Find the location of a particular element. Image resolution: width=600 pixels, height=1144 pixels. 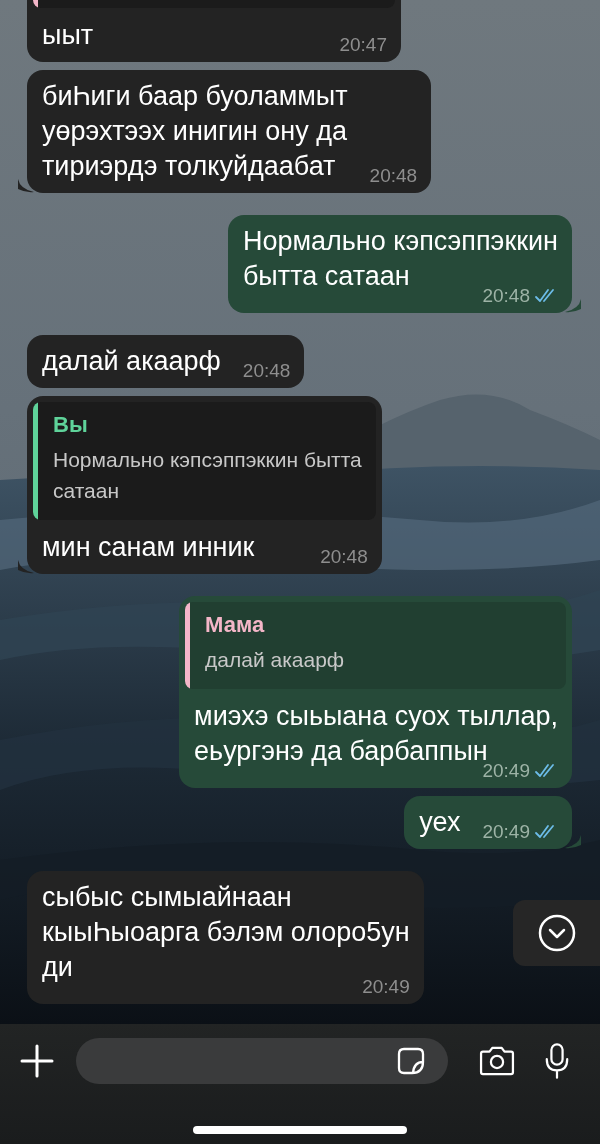

plus-icon is located at coordinates (37, 1061).